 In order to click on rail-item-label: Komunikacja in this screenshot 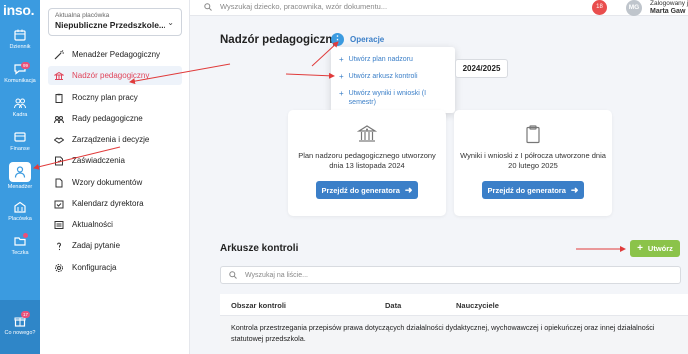, I will do `click(20, 81)`.